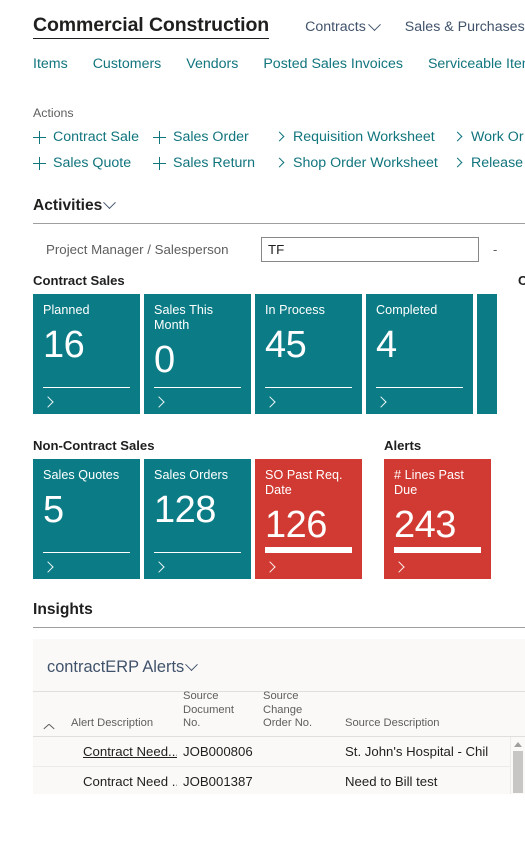  What do you see at coordinates (419, 354) in the screenshot?
I see `tile-completed: Completed 4` at bounding box center [419, 354].